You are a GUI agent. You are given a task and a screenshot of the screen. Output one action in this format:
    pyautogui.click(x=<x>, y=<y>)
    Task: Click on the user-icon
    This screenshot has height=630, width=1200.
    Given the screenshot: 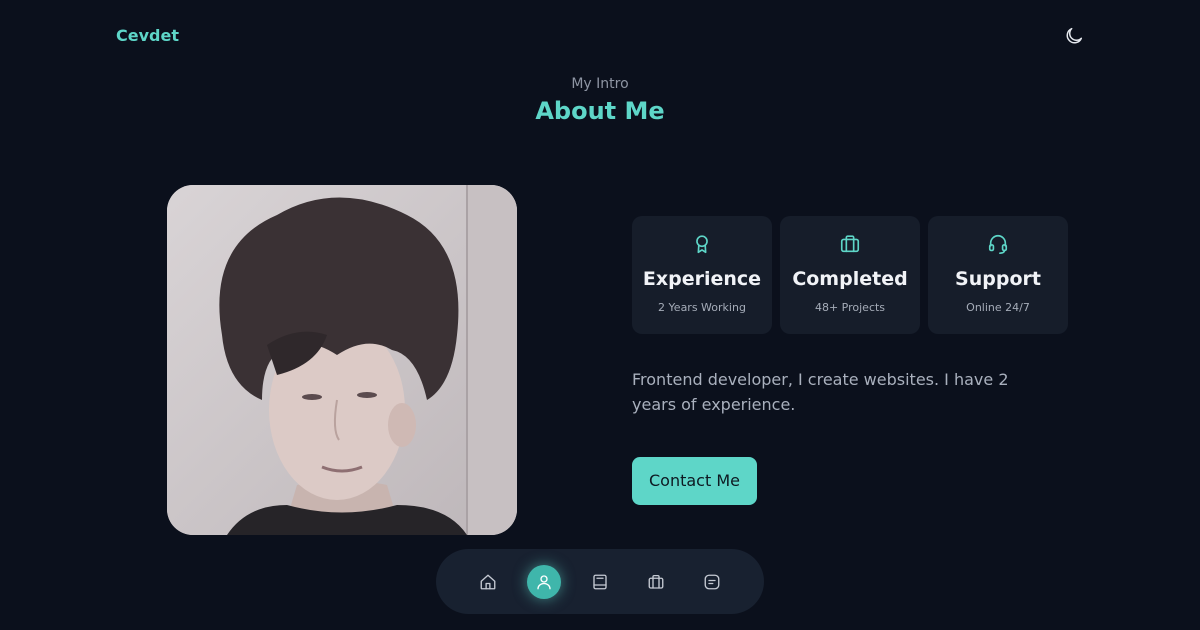 What is the action you would take?
    pyautogui.click(x=544, y=582)
    